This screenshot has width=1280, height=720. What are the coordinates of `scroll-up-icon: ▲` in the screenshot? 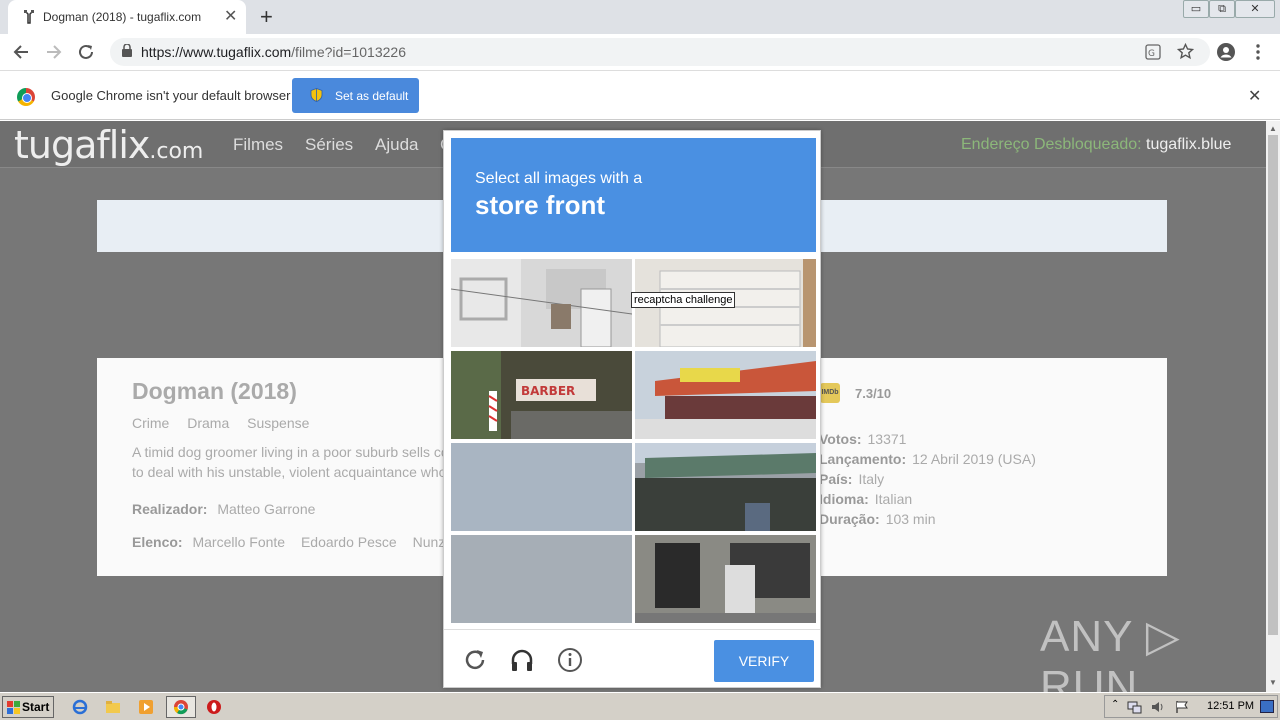 It's located at (1273, 128).